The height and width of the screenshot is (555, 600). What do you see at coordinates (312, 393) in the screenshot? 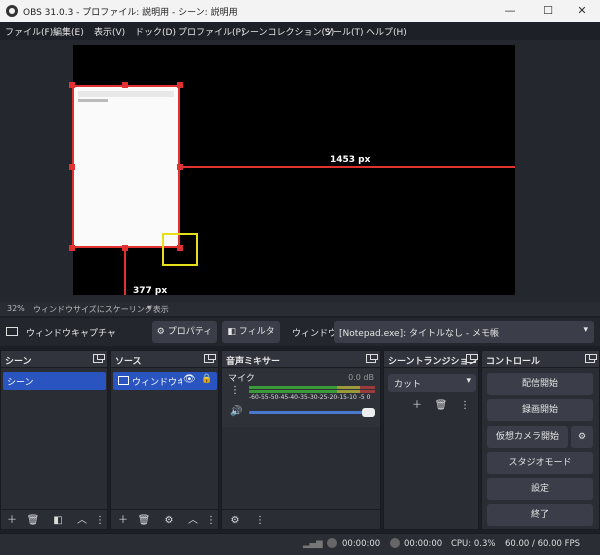
I see `volume-meter: -60-55-50-45-40-35-30-25-20-15-10 -5 0` at bounding box center [312, 393].